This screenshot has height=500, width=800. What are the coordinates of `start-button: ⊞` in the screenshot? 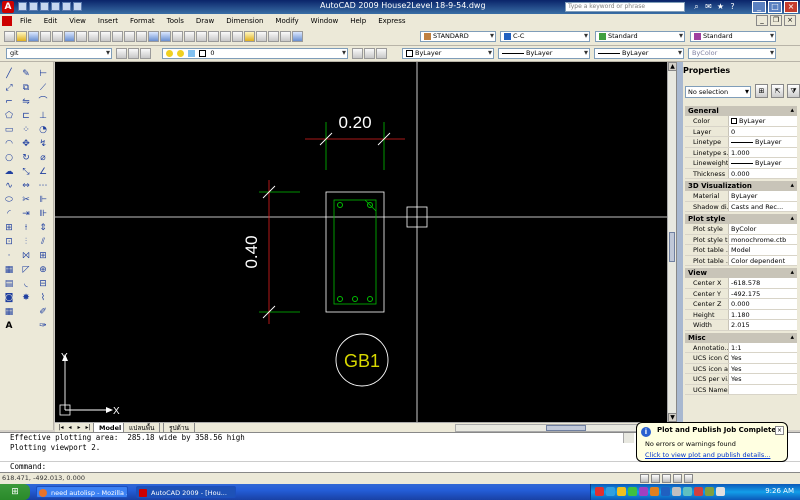 It's located at (15, 492).